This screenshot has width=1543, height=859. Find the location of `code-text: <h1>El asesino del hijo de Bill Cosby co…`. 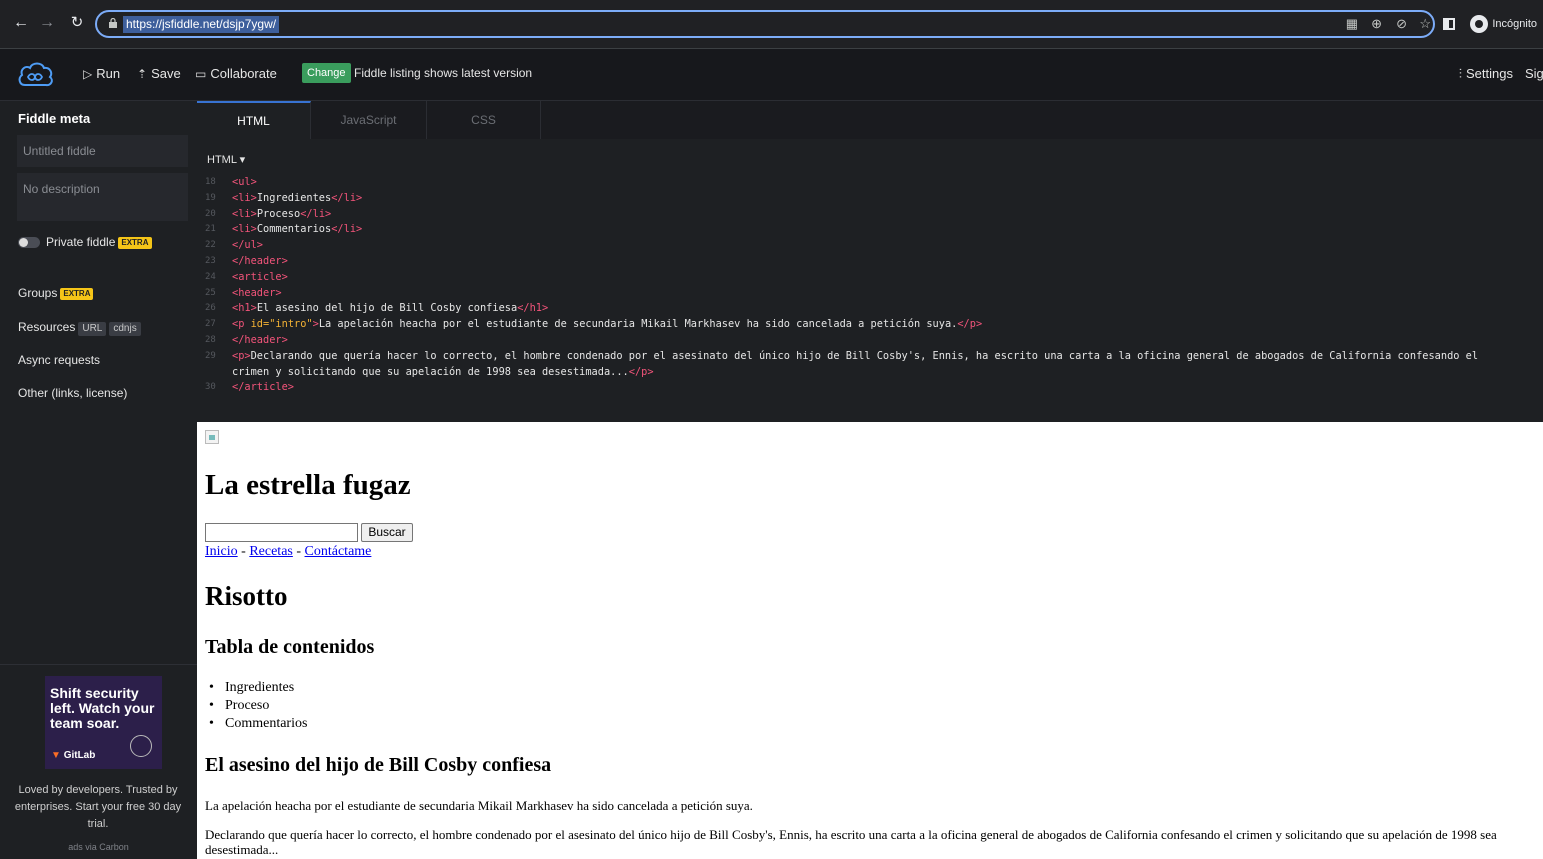

code-text: <h1>El asesino del hijo de Bill Cosby co… is located at coordinates (390, 309).